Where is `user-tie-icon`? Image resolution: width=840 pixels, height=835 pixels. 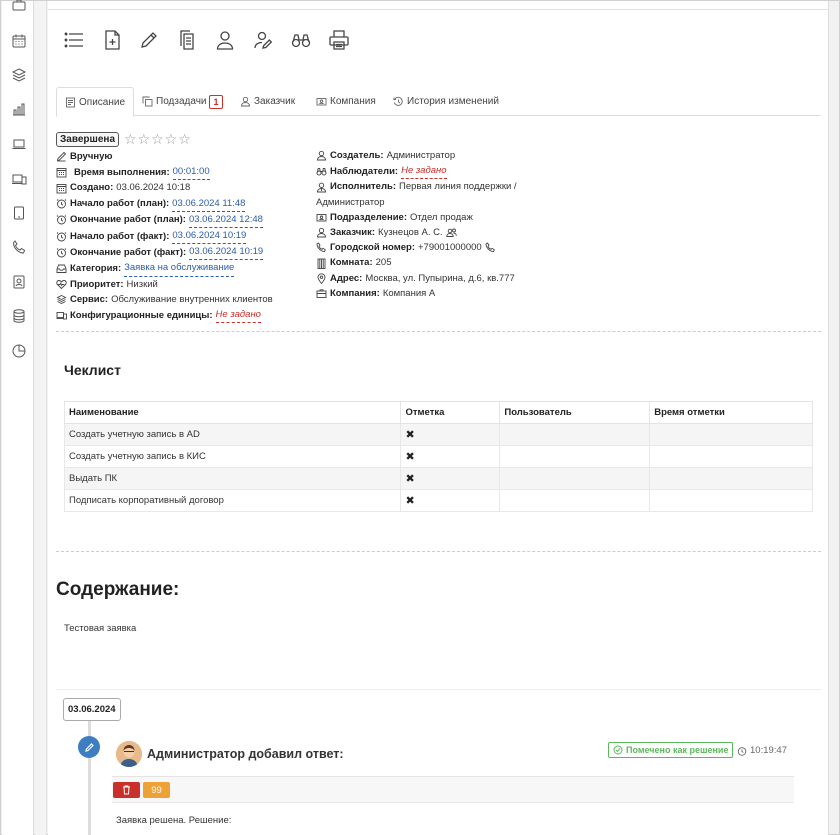
user-tie-icon is located at coordinates (321, 187).